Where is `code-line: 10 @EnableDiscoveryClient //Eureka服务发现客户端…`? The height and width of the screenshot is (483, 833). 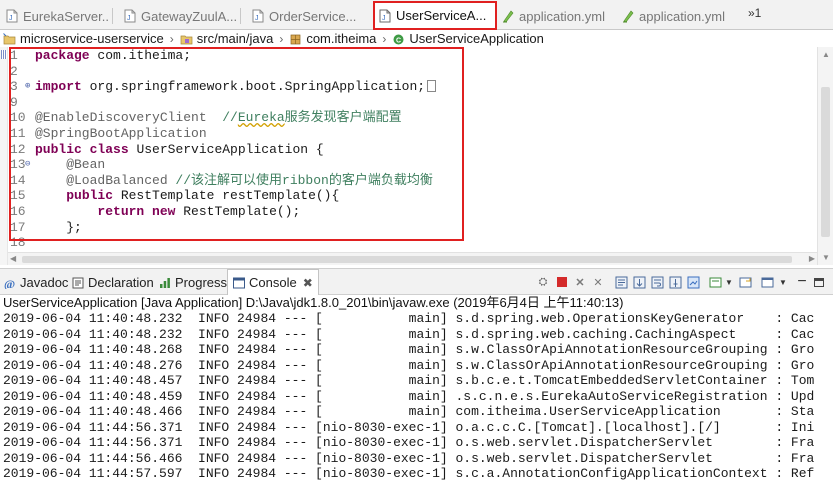 code-line: 10 @EnableDiscoveryClient //Eureka服务发现客户端… is located at coordinates (420, 118).